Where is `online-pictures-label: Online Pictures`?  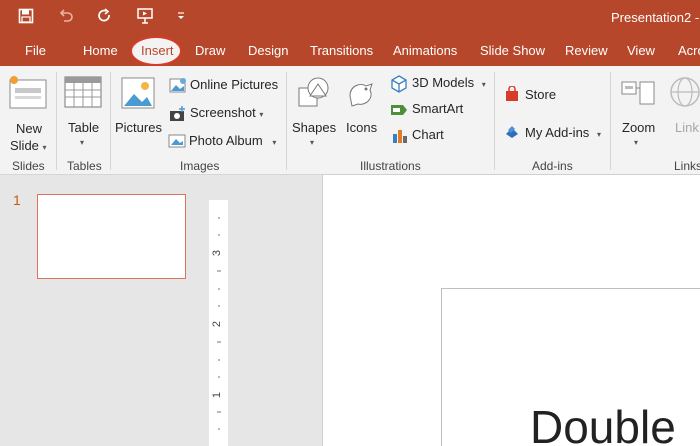 online-pictures-label: Online Pictures is located at coordinates (234, 84).